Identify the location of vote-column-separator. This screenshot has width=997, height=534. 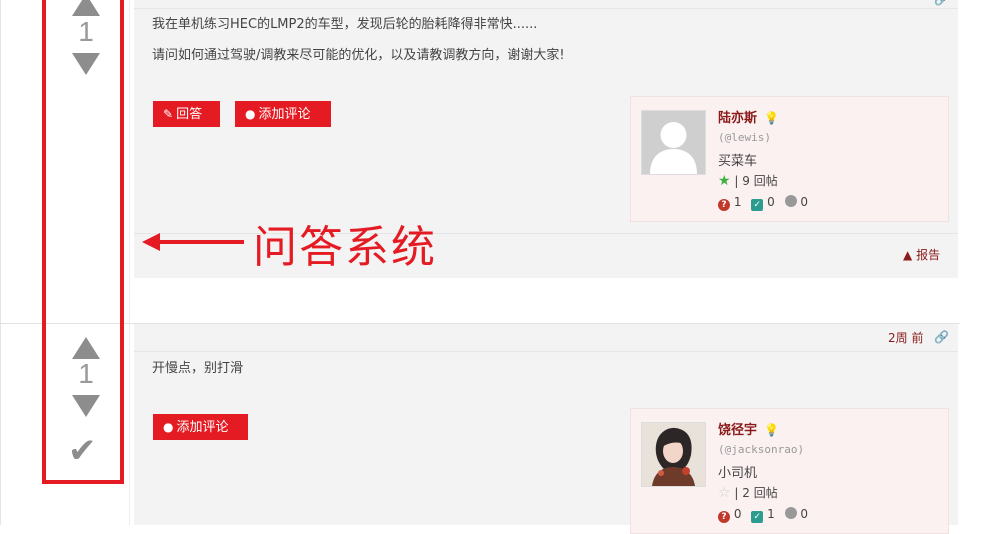
(129, 262).